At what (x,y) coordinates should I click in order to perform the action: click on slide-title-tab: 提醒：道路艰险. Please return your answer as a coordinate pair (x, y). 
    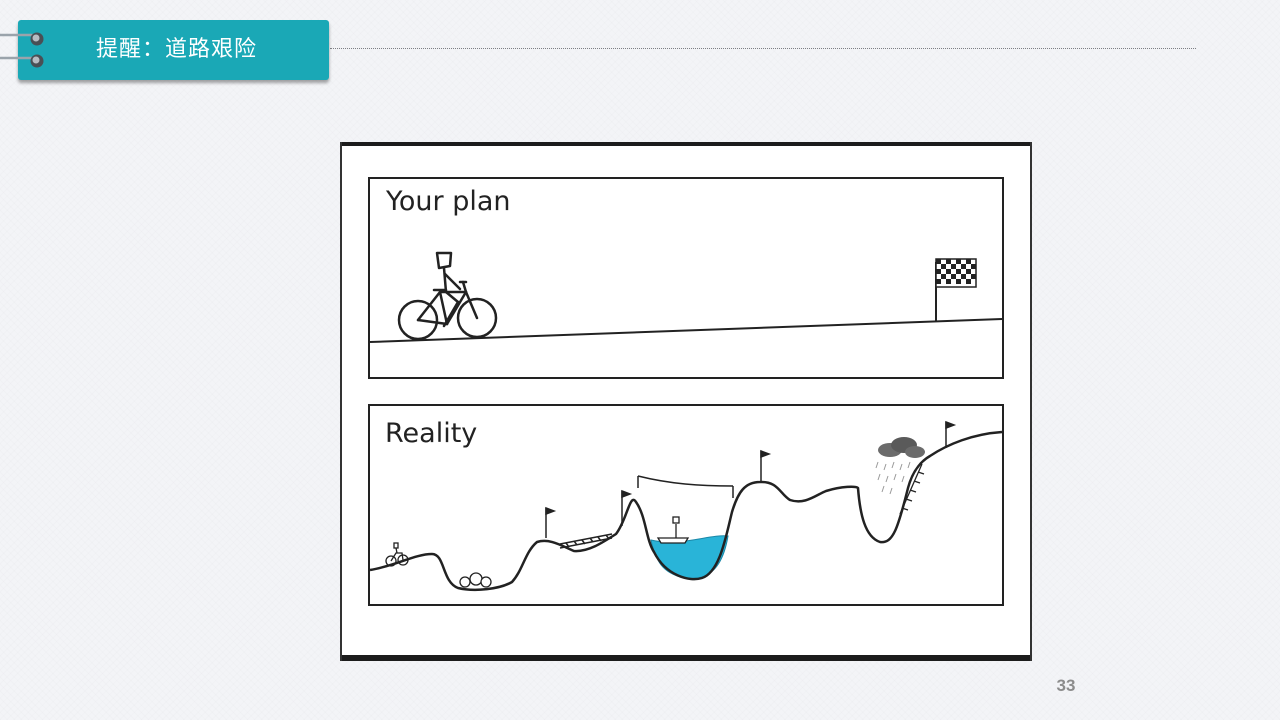
    Looking at the image, I should click on (173, 50).